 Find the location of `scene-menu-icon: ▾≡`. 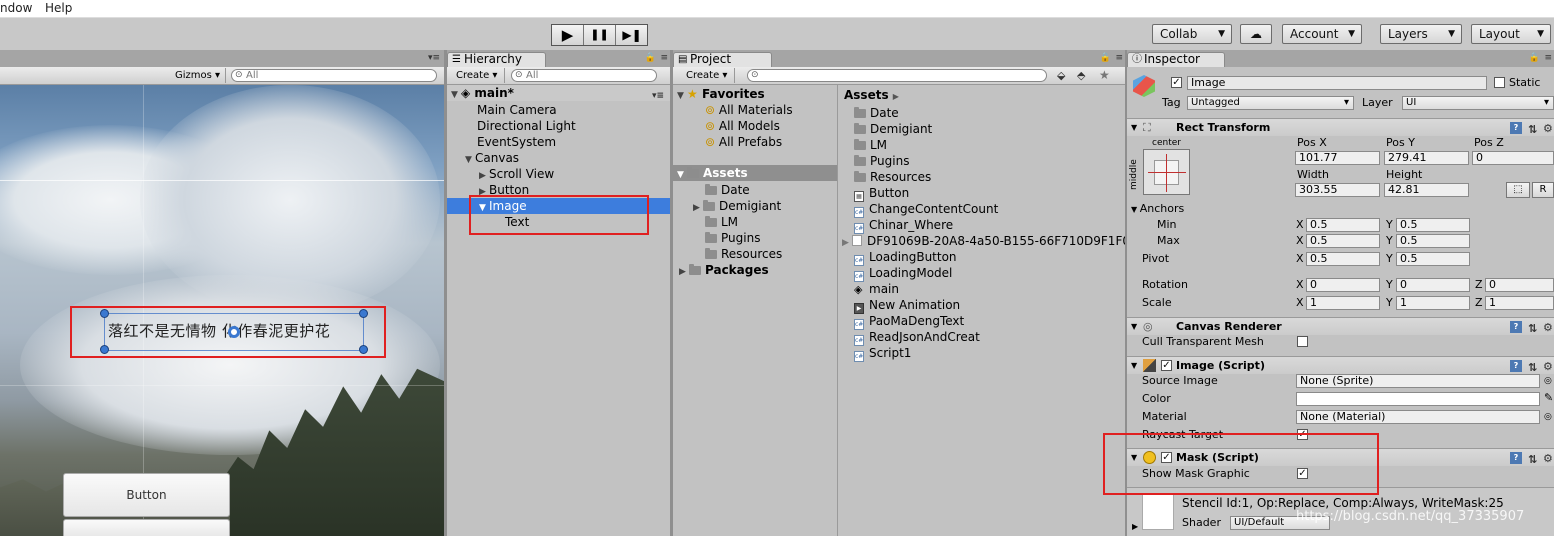

scene-menu-icon: ▾≡ is located at coordinates (658, 96).